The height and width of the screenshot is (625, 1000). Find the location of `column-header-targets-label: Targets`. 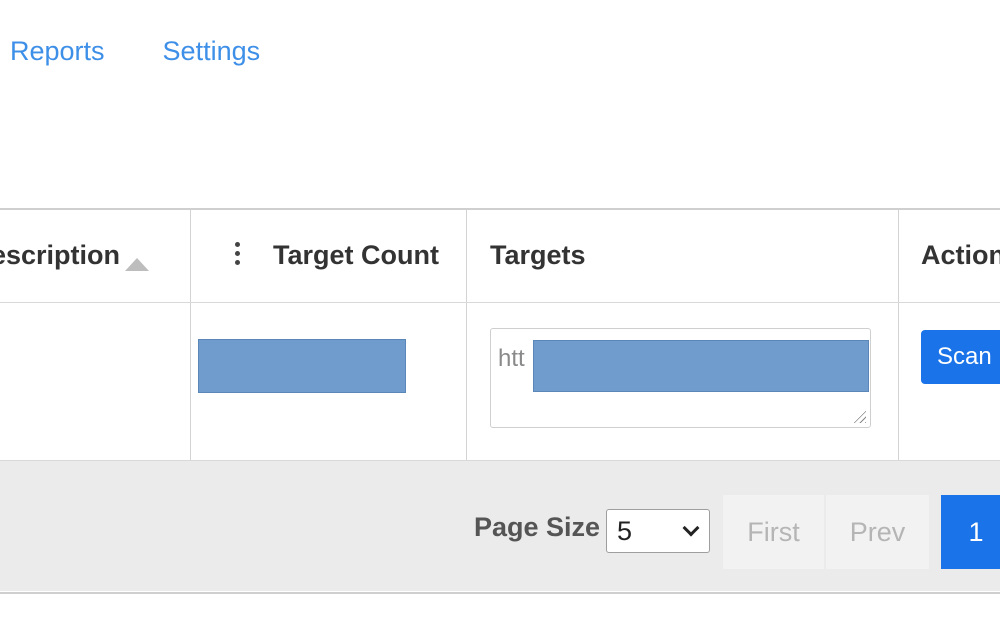

column-header-targets-label: Targets is located at coordinates (538, 255).